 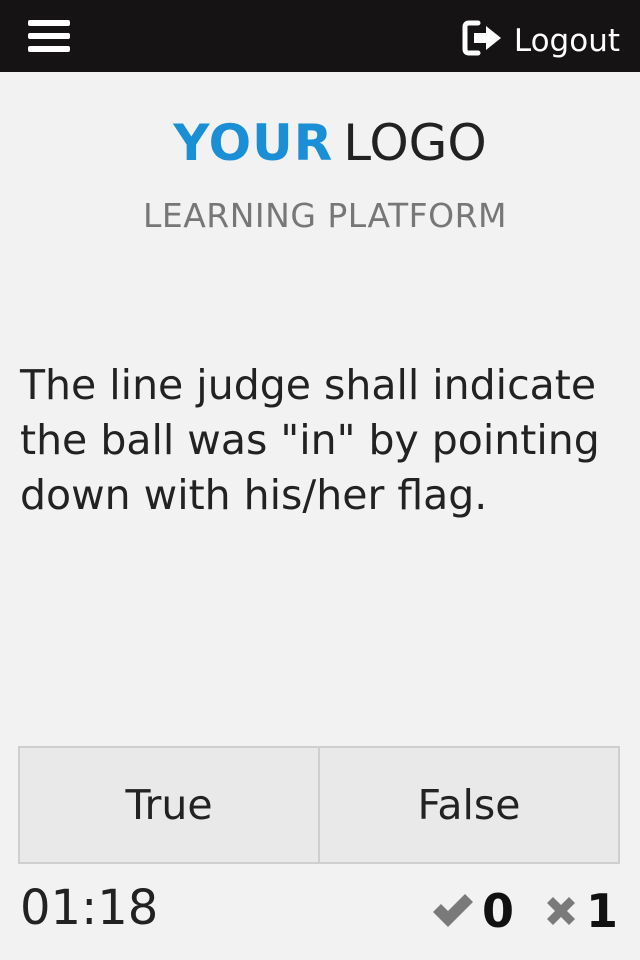 I want to click on logout-label: Logout, so click(x=566, y=40).